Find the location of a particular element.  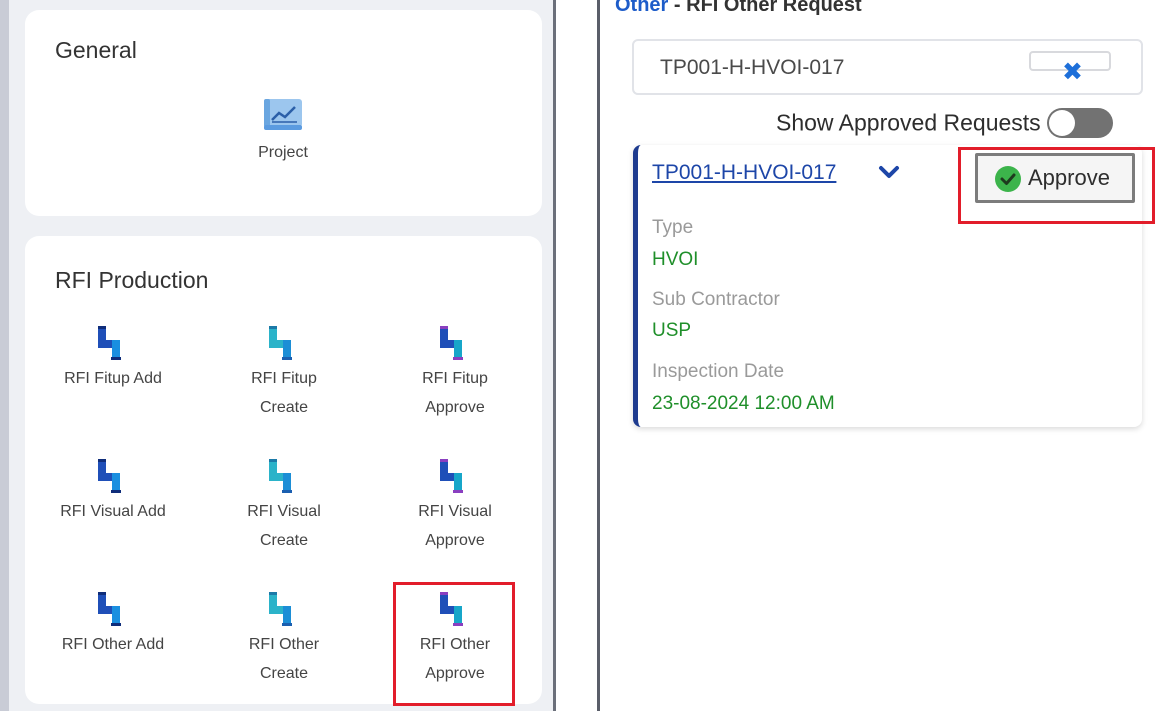

toggle-label: Show Approved Requests is located at coordinates (908, 122).